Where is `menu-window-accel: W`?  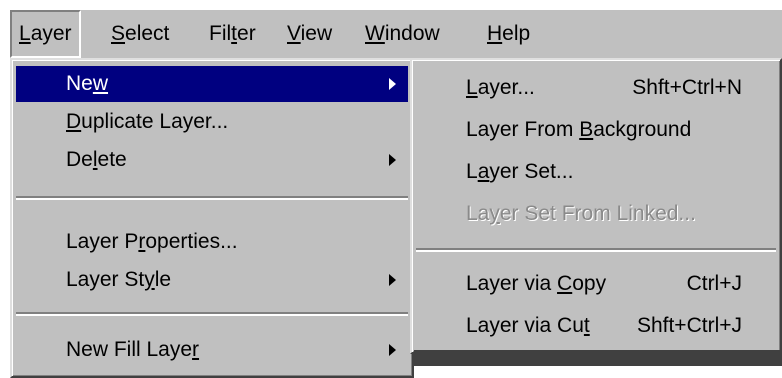
menu-window-accel: W is located at coordinates (375, 33).